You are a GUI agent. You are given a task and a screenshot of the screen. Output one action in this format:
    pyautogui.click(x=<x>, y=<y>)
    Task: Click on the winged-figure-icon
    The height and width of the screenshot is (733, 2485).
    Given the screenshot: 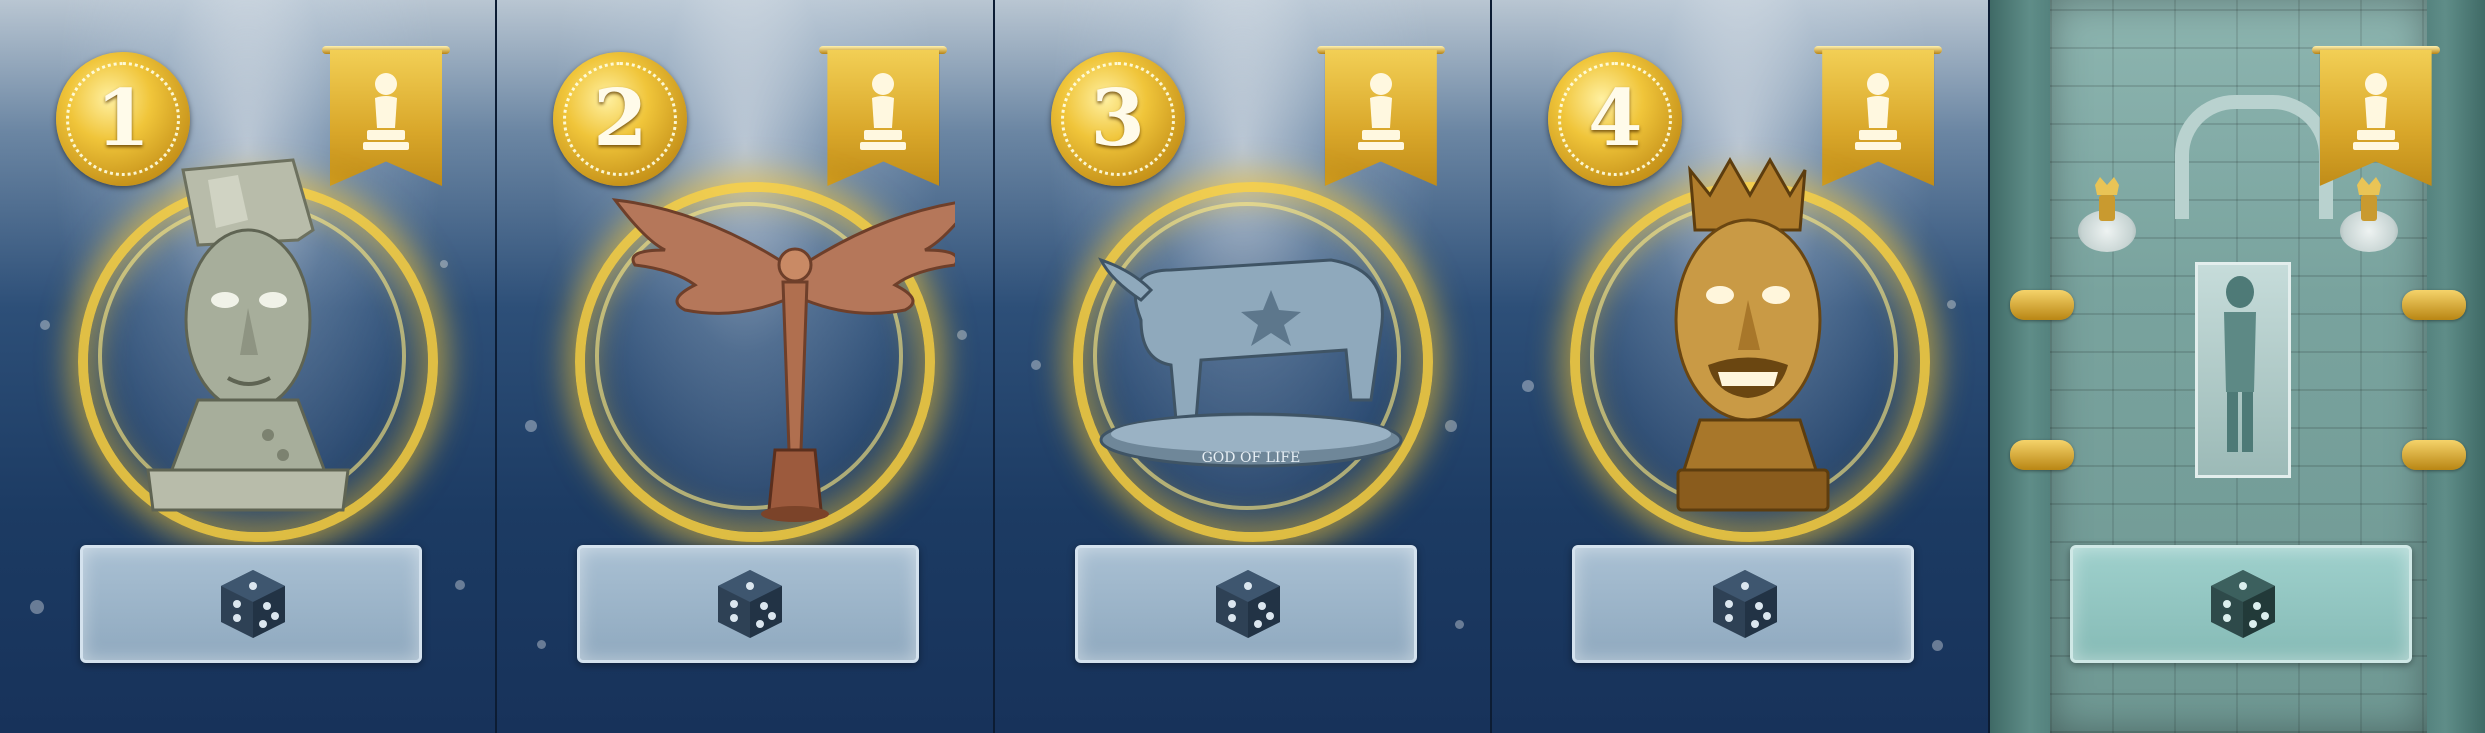 What is the action you would take?
    pyautogui.click(x=784, y=360)
    